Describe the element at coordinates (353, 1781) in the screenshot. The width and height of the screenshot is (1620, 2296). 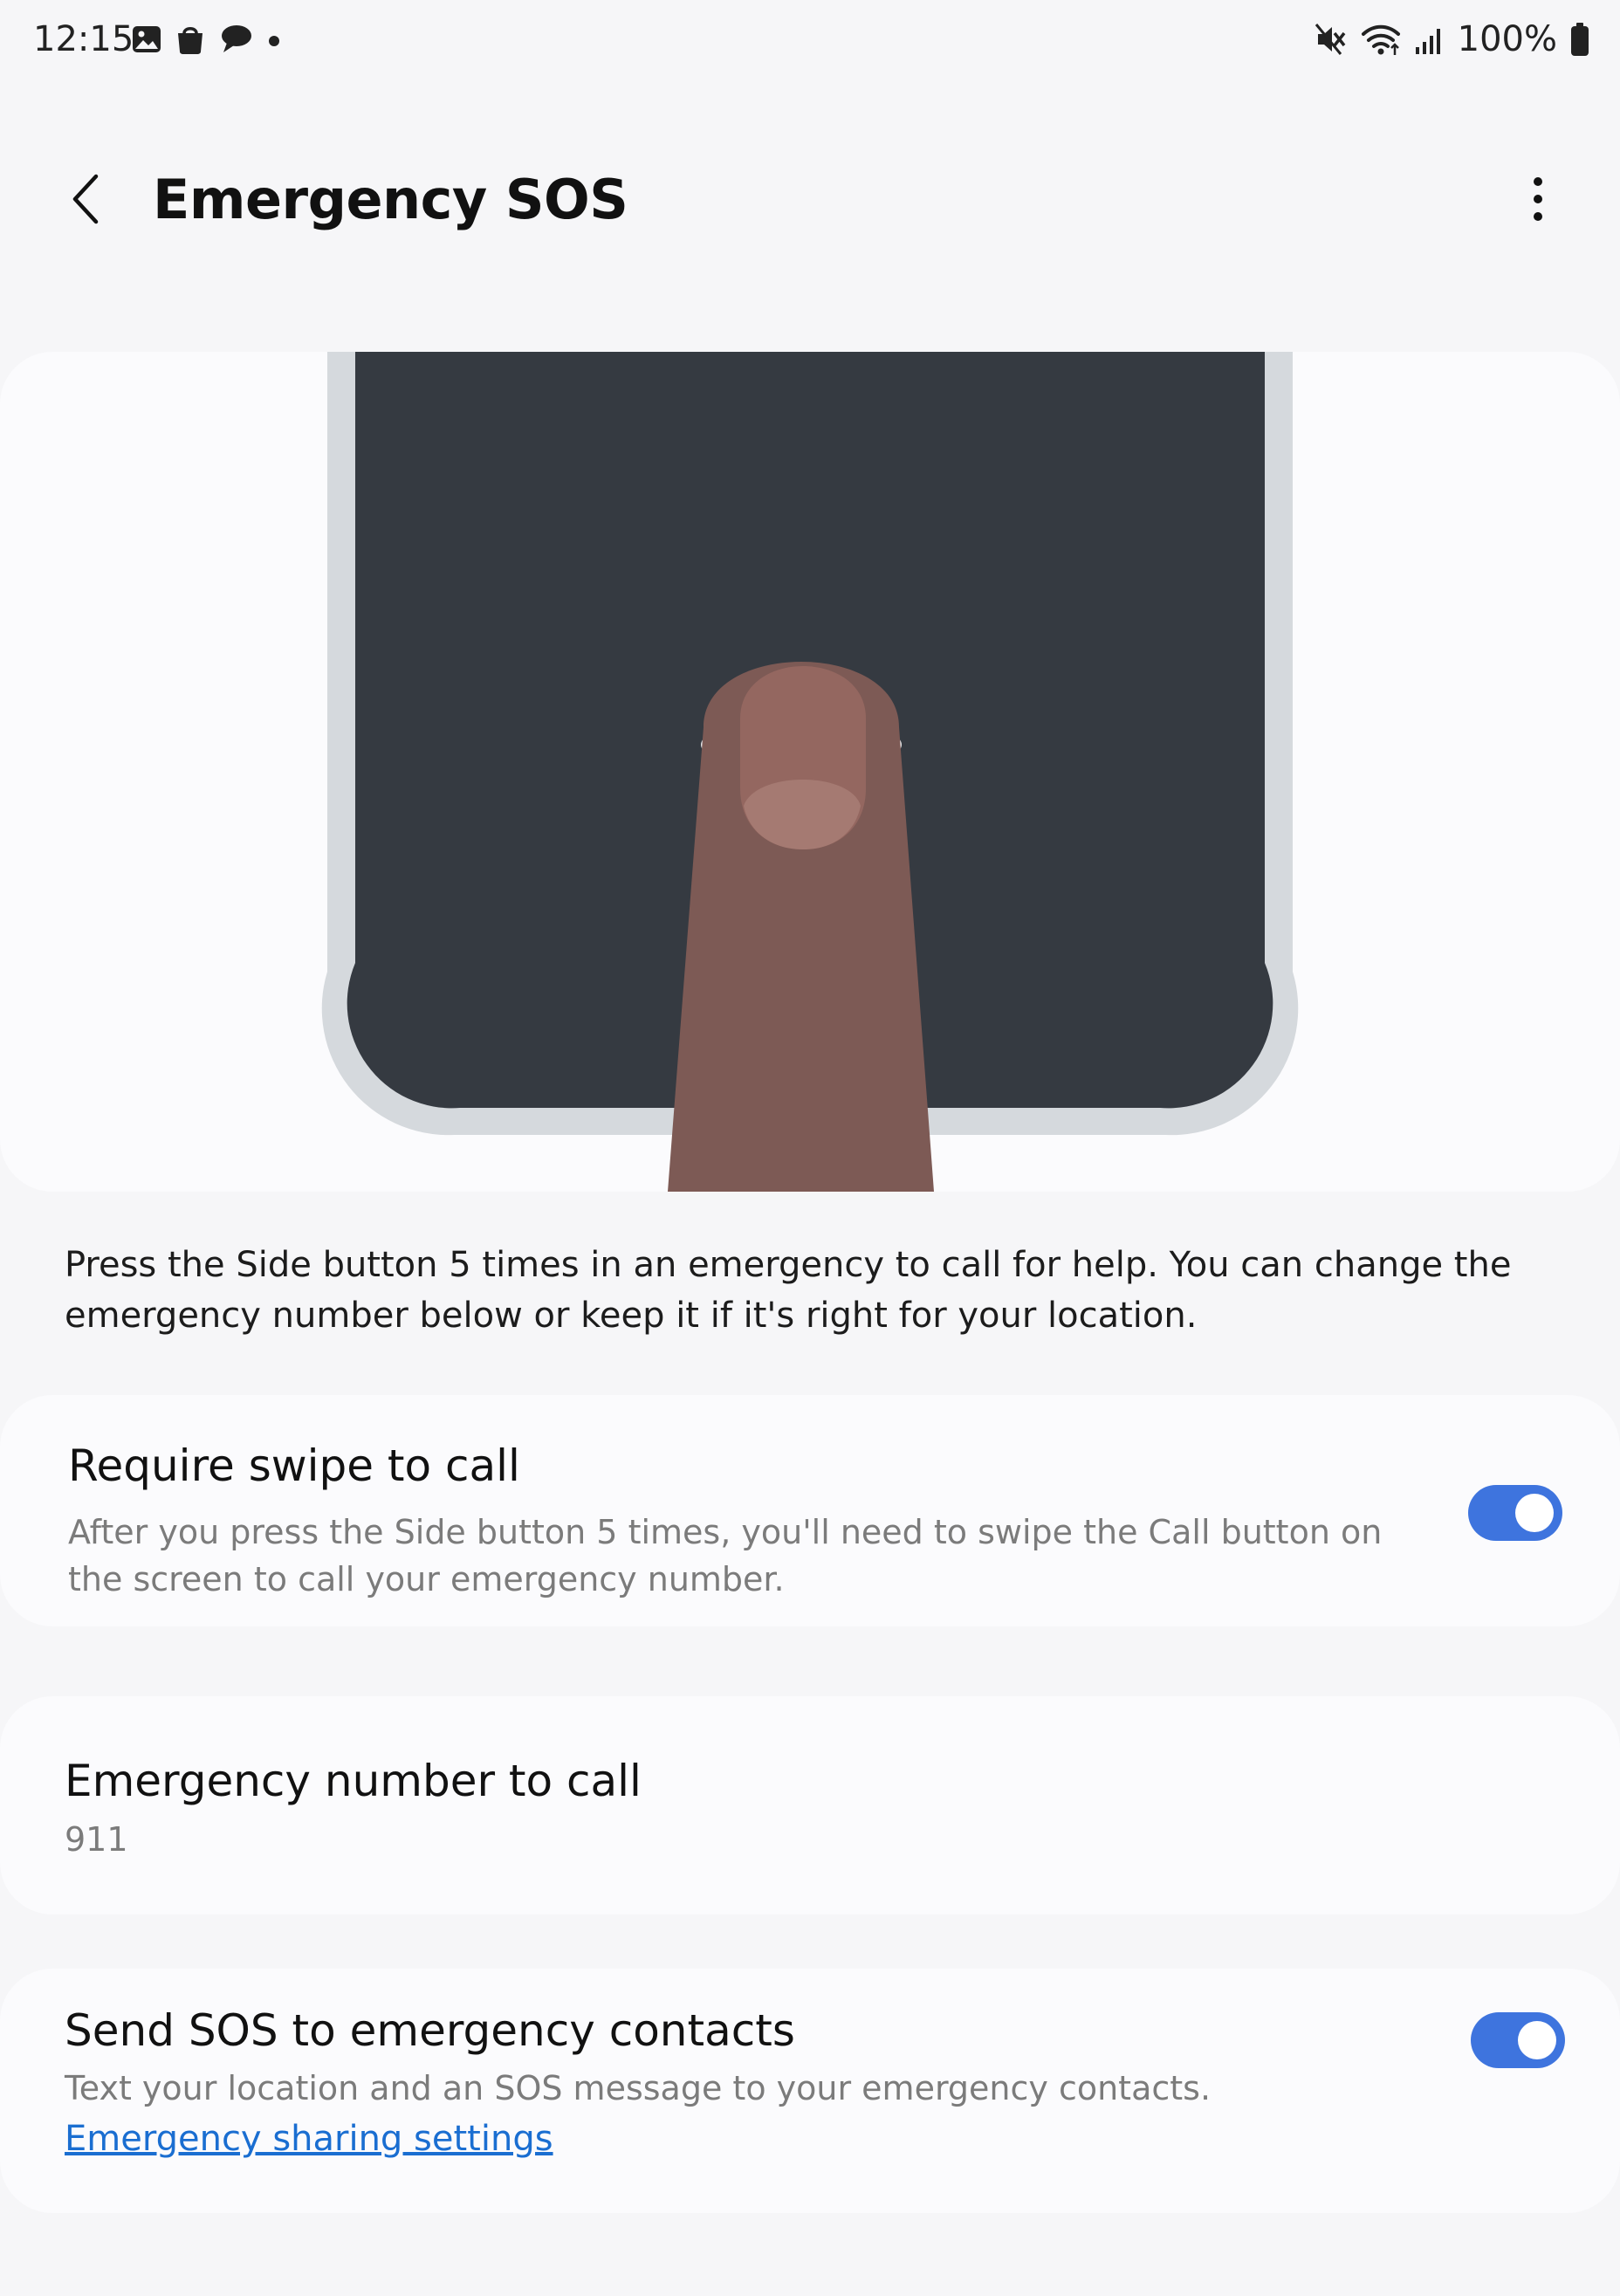
I see `emergency-number-title: Emergency number to call` at that location.